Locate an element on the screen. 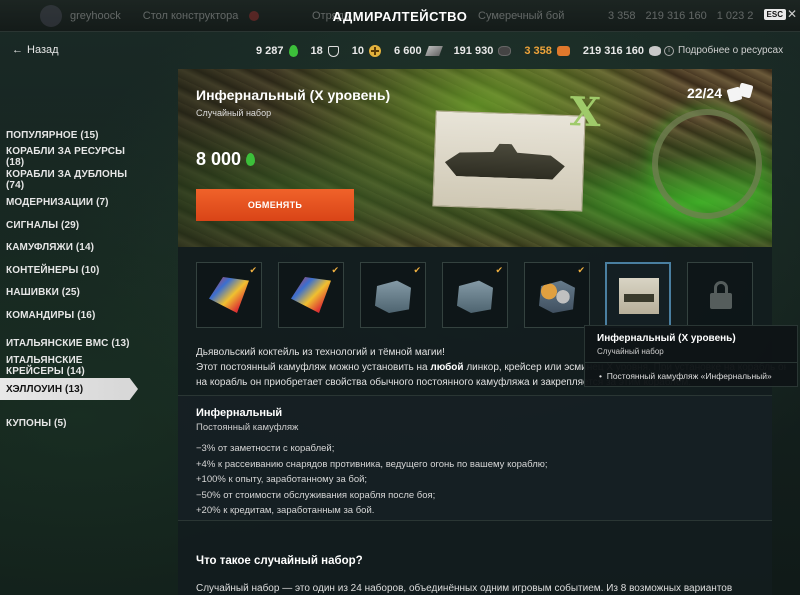  resource-green-drops: 9 287 is located at coordinates (277, 51).